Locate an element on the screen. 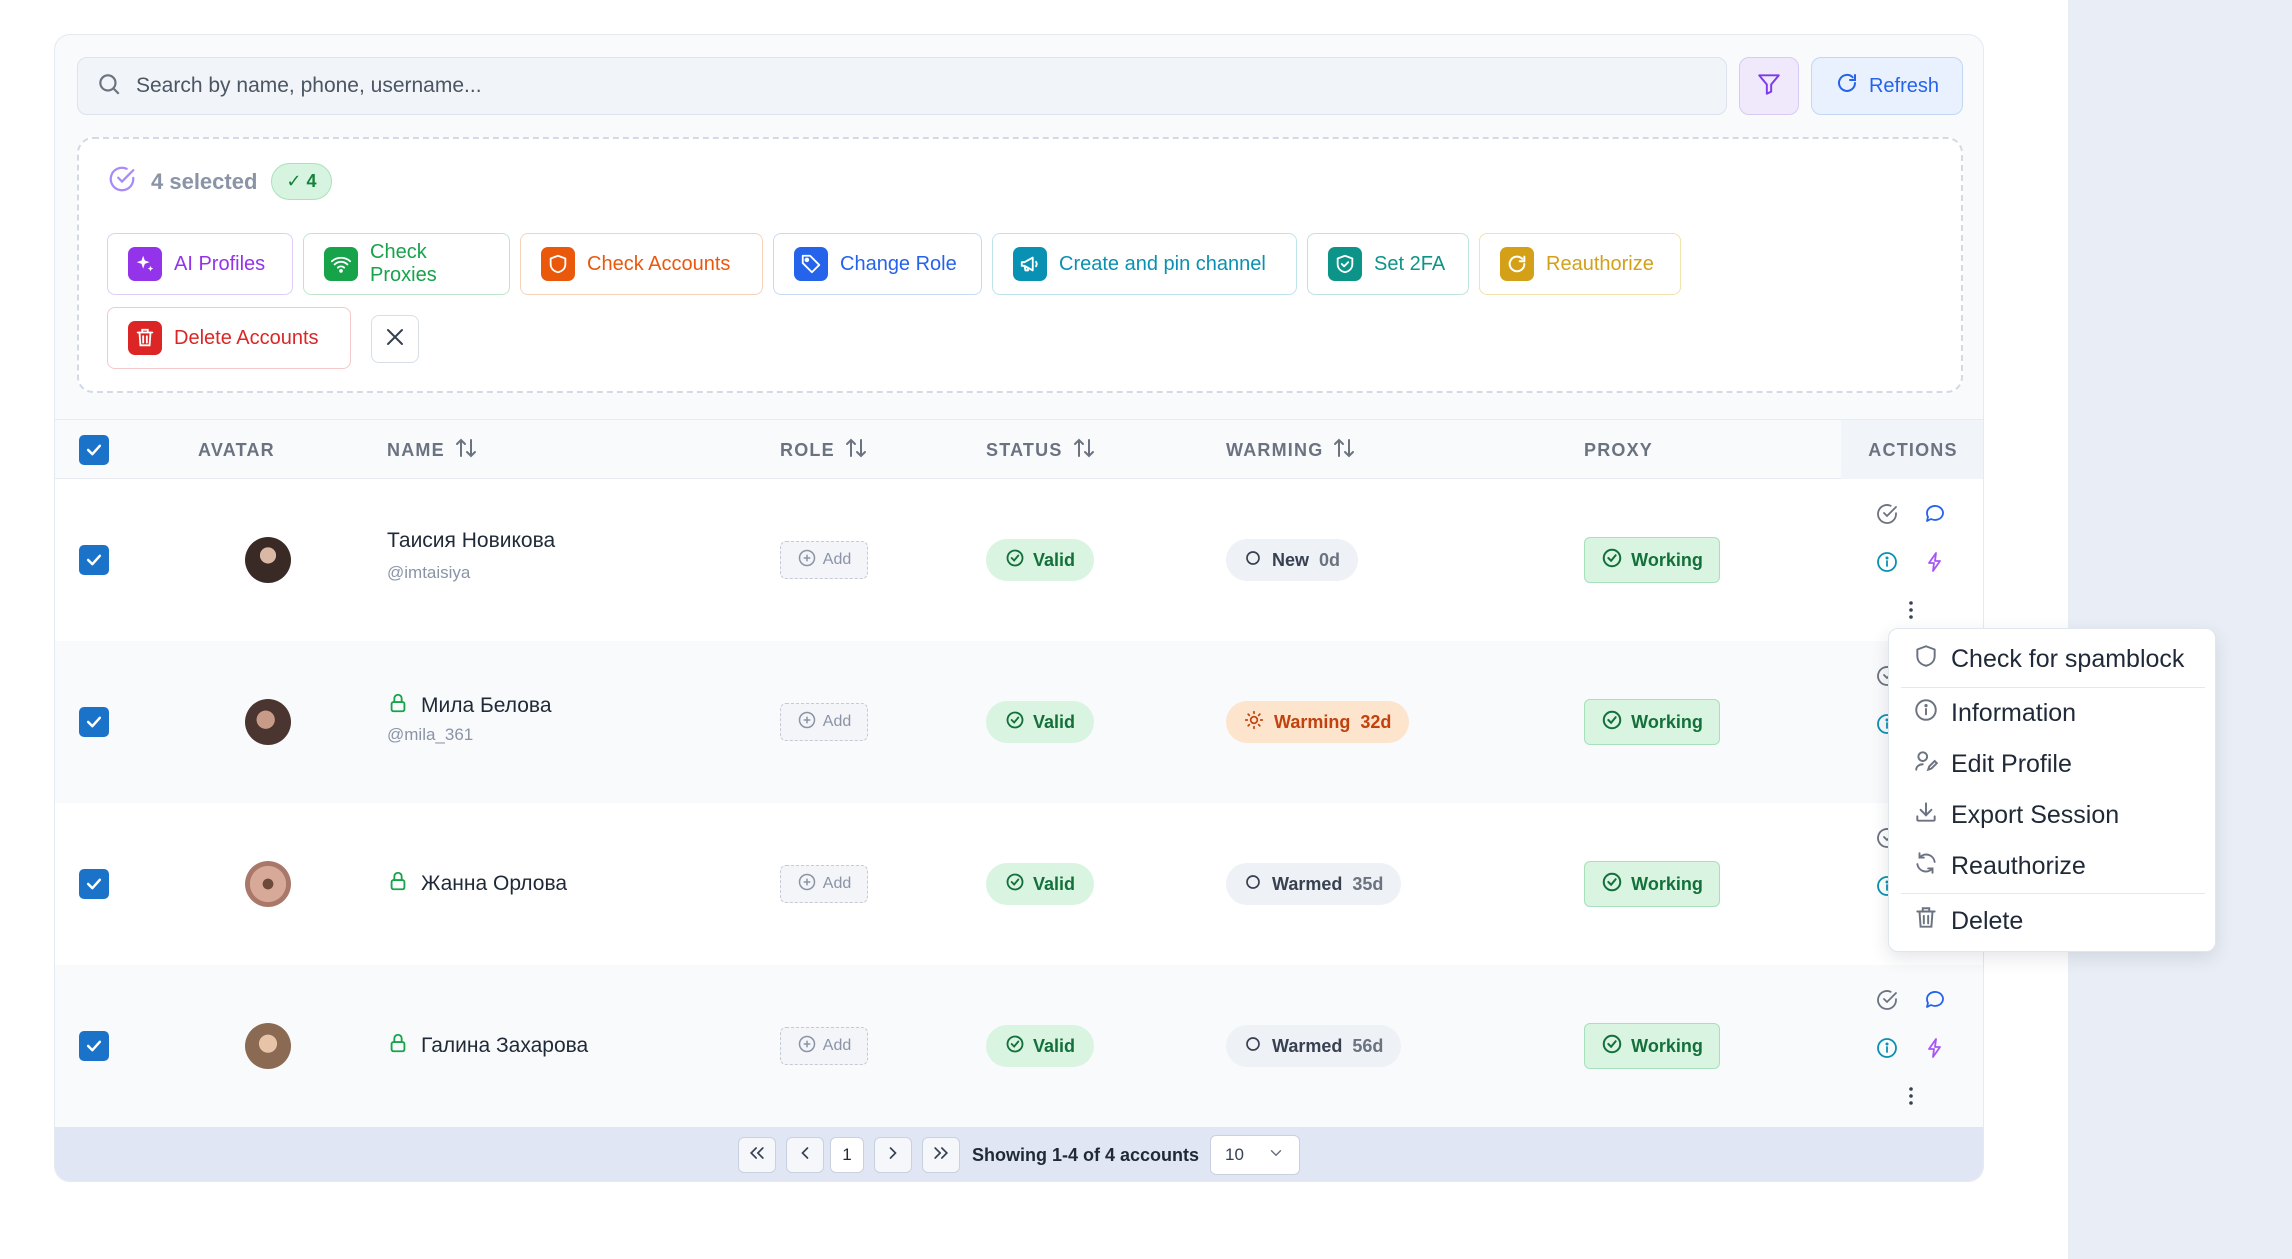  header-warming: WARMING is located at coordinates (1290, 450).